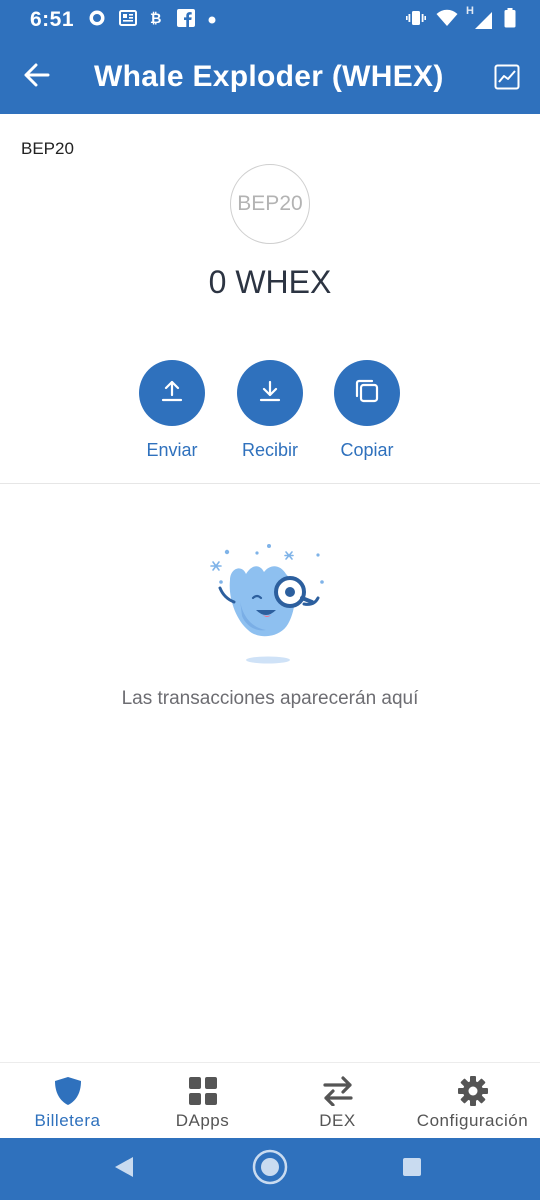 The height and width of the screenshot is (1200, 540). I want to click on divider, so click(270, 483).